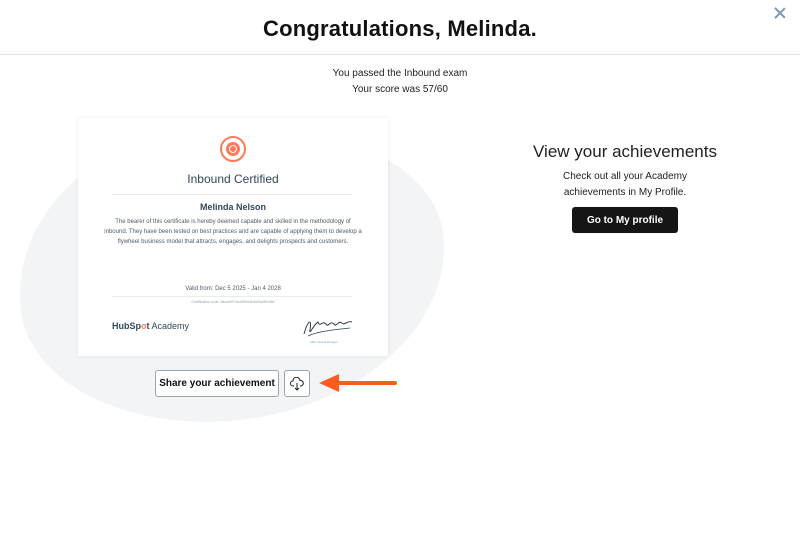 The height and width of the screenshot is (539, 800). I want to click on go-to-profile-button: Go to My profile, so click(625, 220).